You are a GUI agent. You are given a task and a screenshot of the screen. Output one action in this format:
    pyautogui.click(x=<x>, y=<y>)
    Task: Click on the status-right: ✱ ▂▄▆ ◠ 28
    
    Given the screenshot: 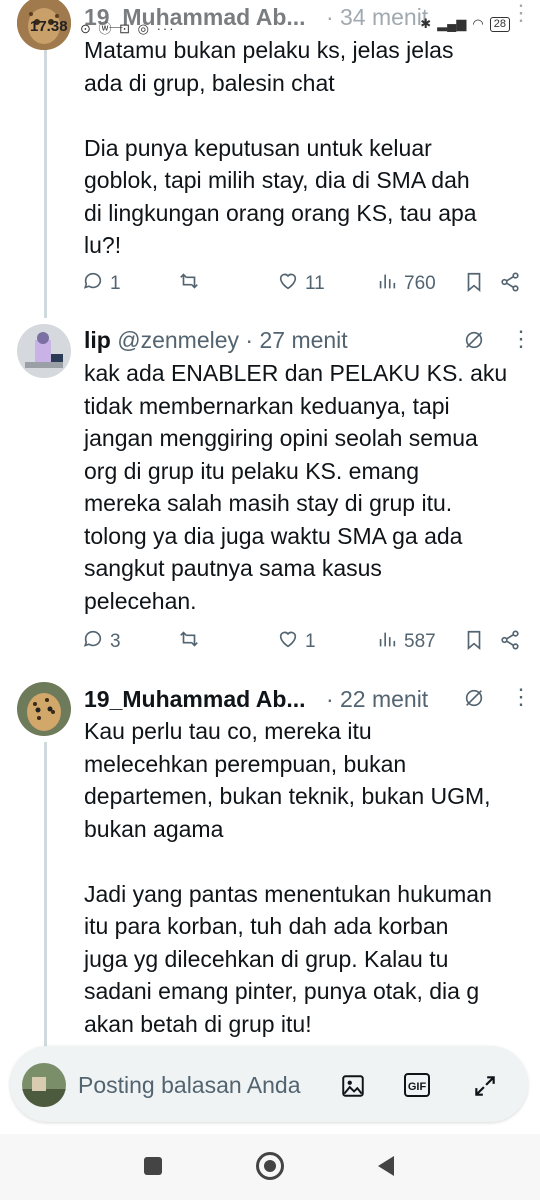 What is the action you would take?
    pyautogui.click(x=465, y=24)
    